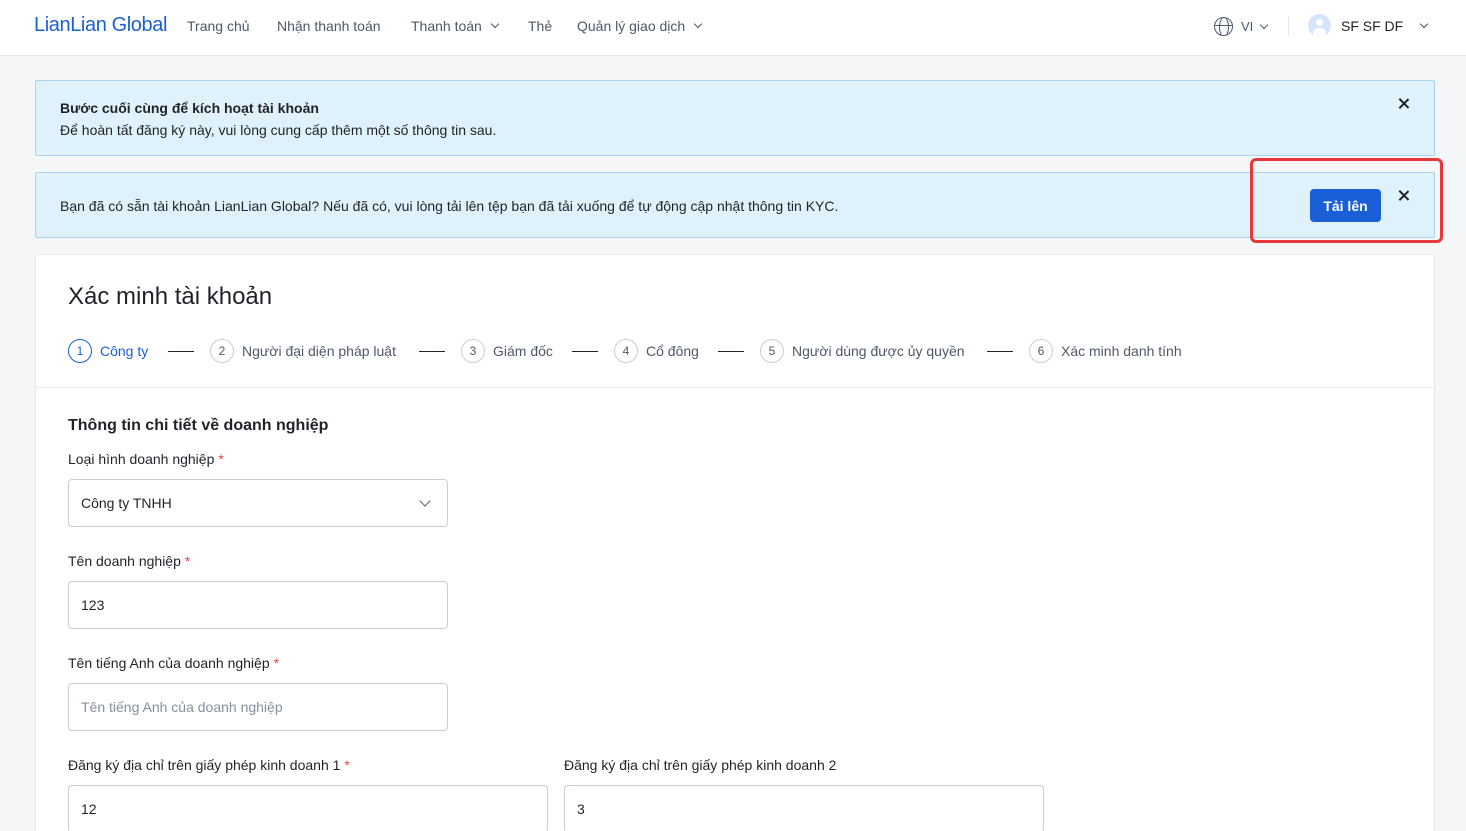 The height and width of the screenshot is (831, 1466). What do you see at coordinates (804, 808) in the screenshot?
I see `address-2-input: 3` at bounding box center [804, 808].